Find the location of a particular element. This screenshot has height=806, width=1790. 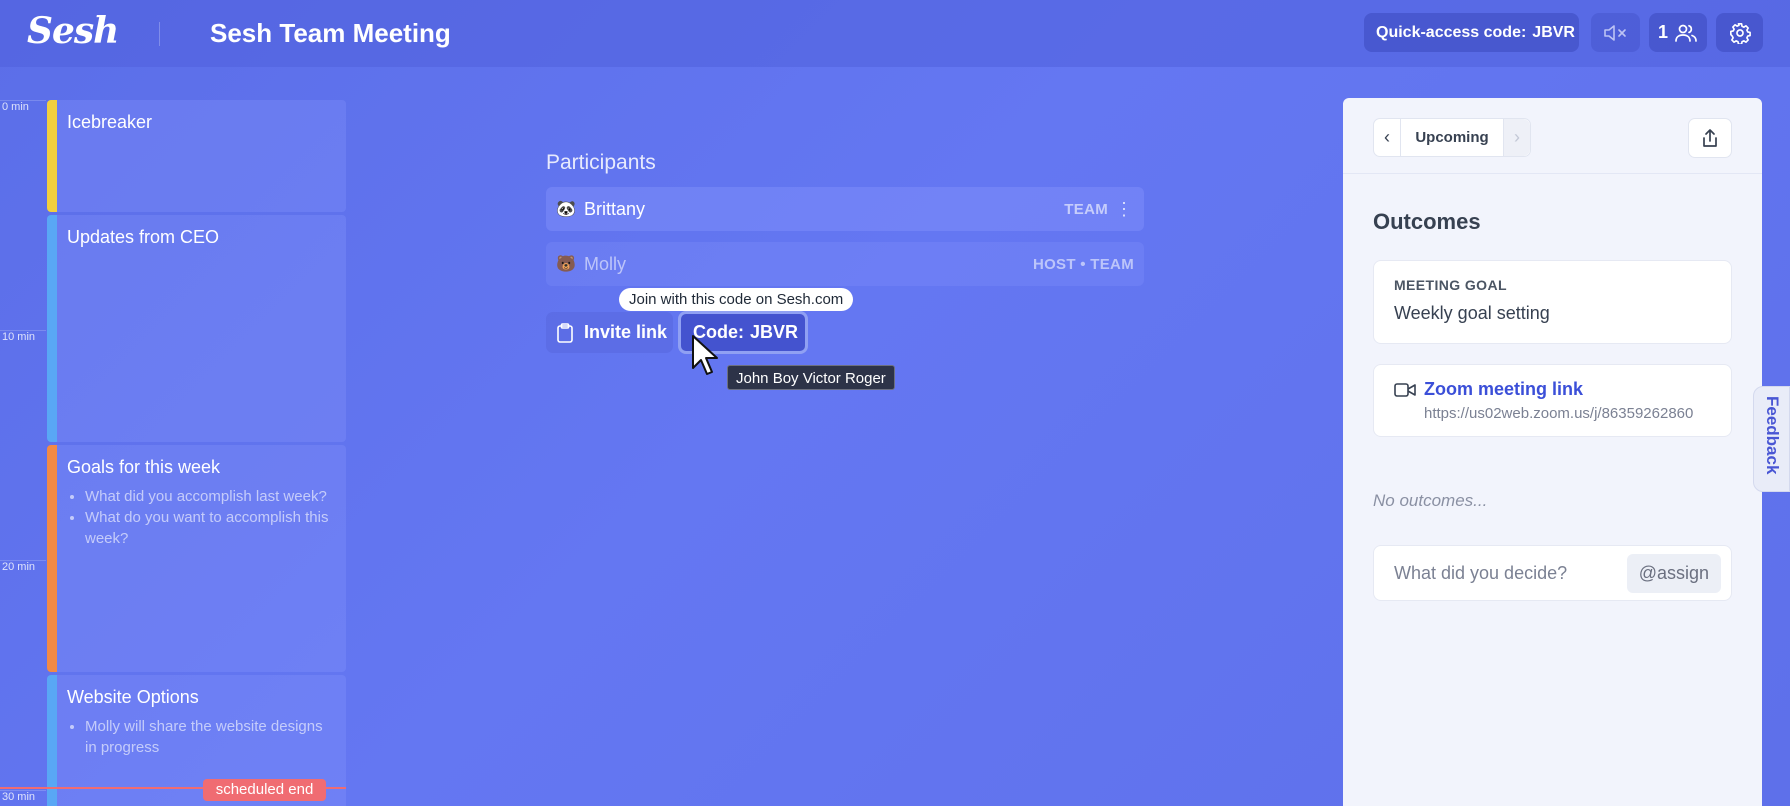

participant-name: Brittany is located at coordinates (615, 208).